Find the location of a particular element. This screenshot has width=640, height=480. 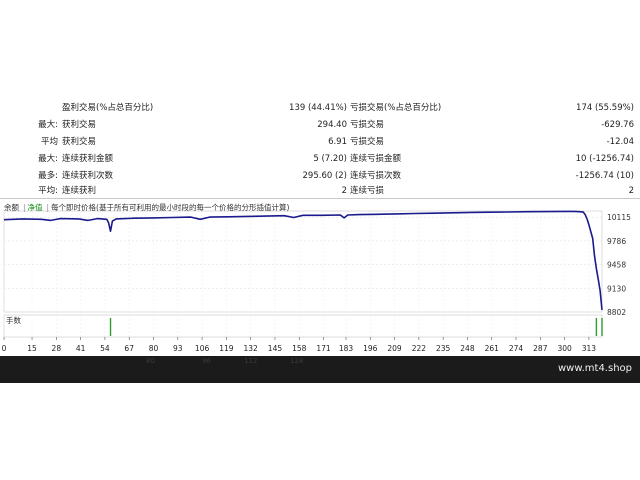

stat-row: 平均 获利交易 6.91 亏损交易 -12.04 is located at coordinates (320, 142).